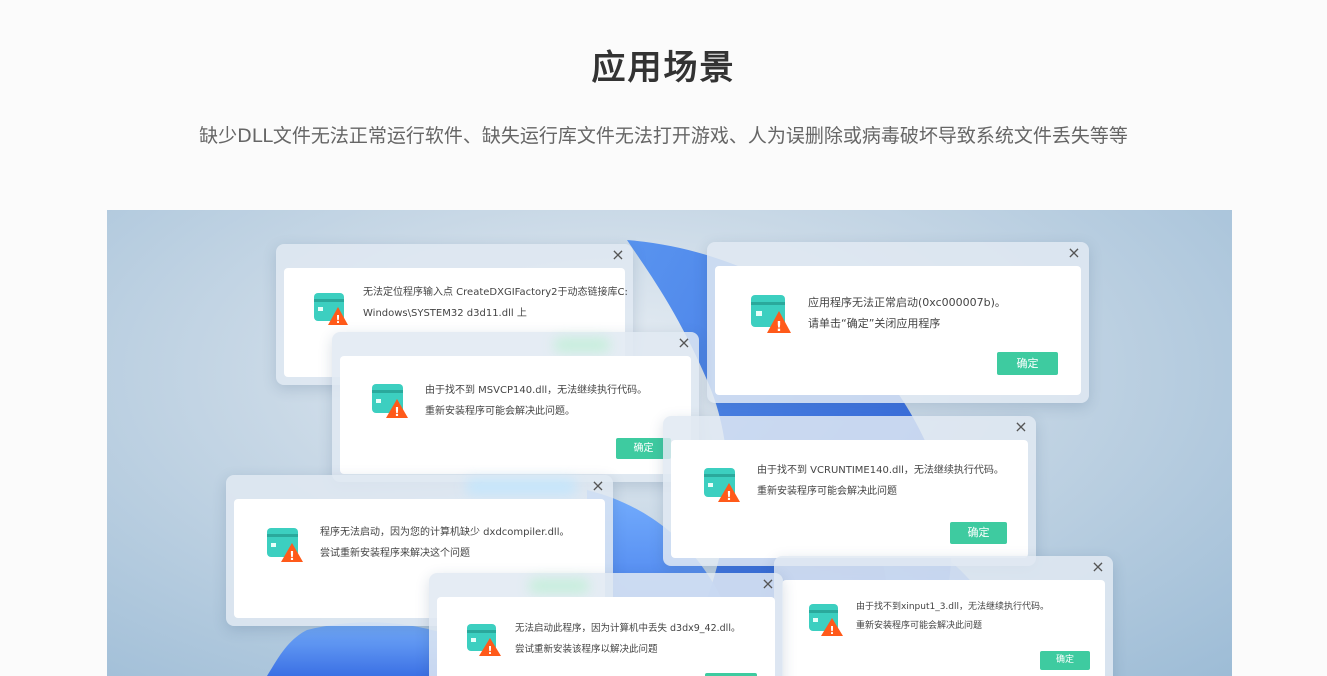 Image resolution: width=1327 pixels, height=676 pixels. I want to click on dialog-message-line: 由于找不到 VCRUNTIME140.dll，无法继续执行代码。, so click(880, 470).